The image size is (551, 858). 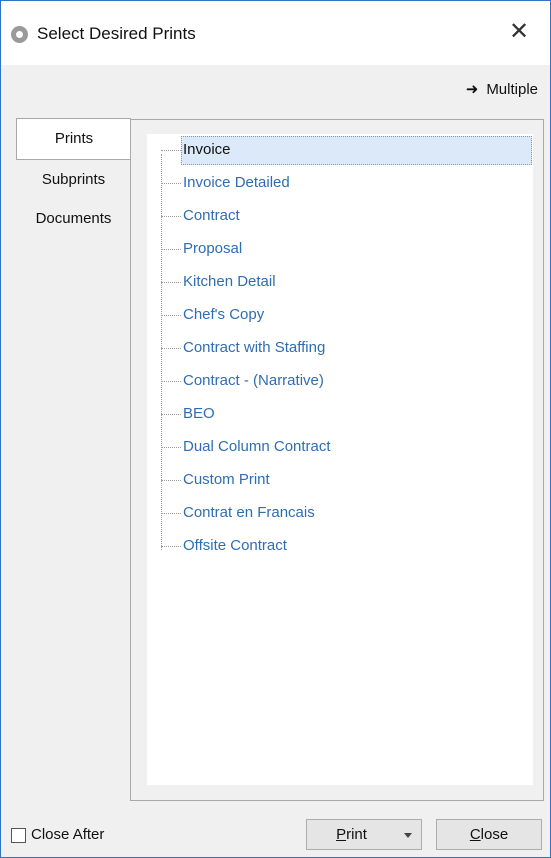 What do you see at coordinates (73, 218) in the screenshot?
I see `tab-documents: Documents` at bounding box center [73, 218].